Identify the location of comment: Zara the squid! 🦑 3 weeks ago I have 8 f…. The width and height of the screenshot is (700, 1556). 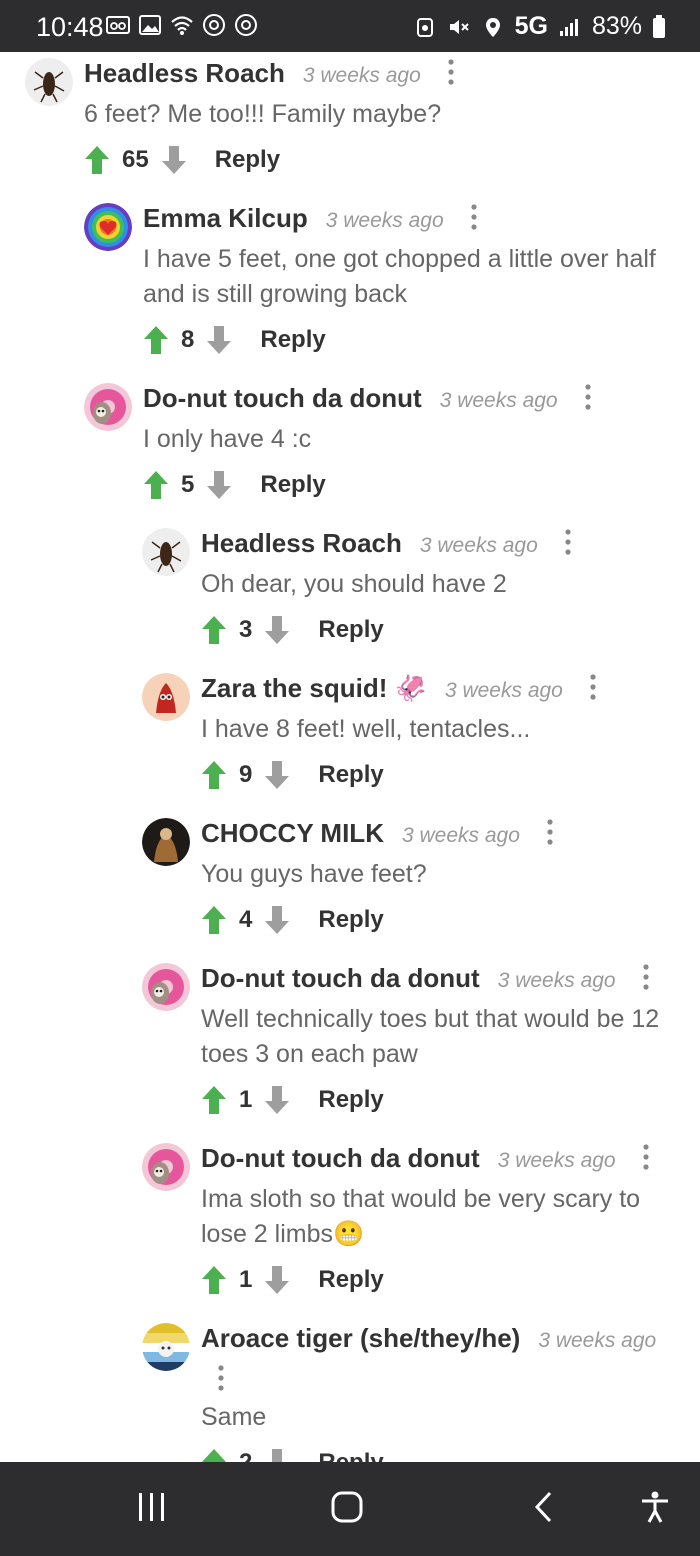
(412, 734).